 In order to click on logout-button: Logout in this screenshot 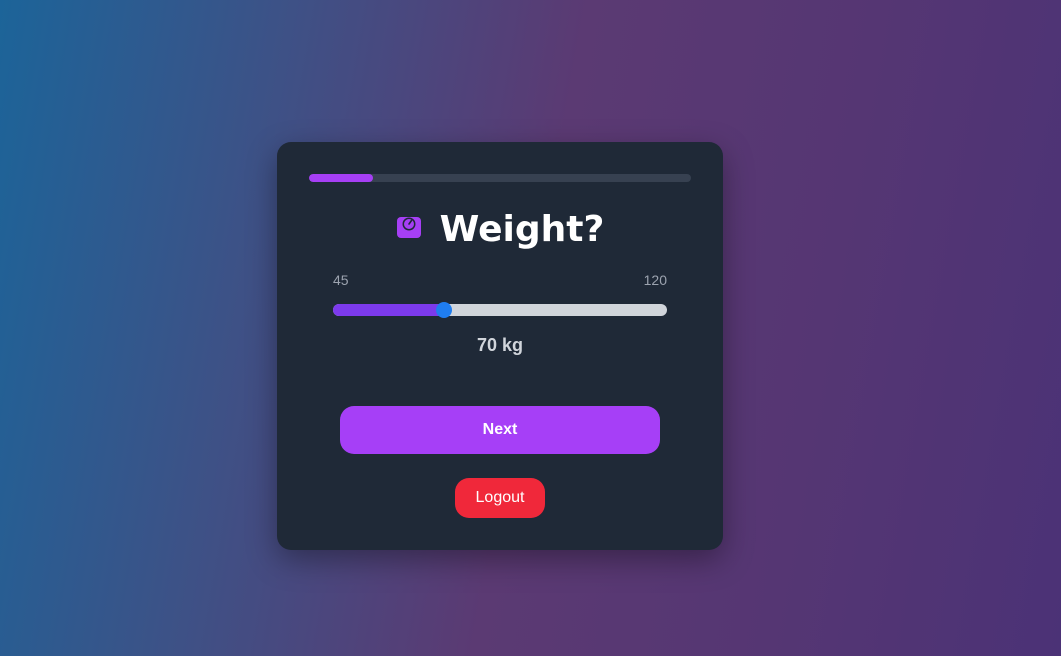, I will do `click(500, 498)`.